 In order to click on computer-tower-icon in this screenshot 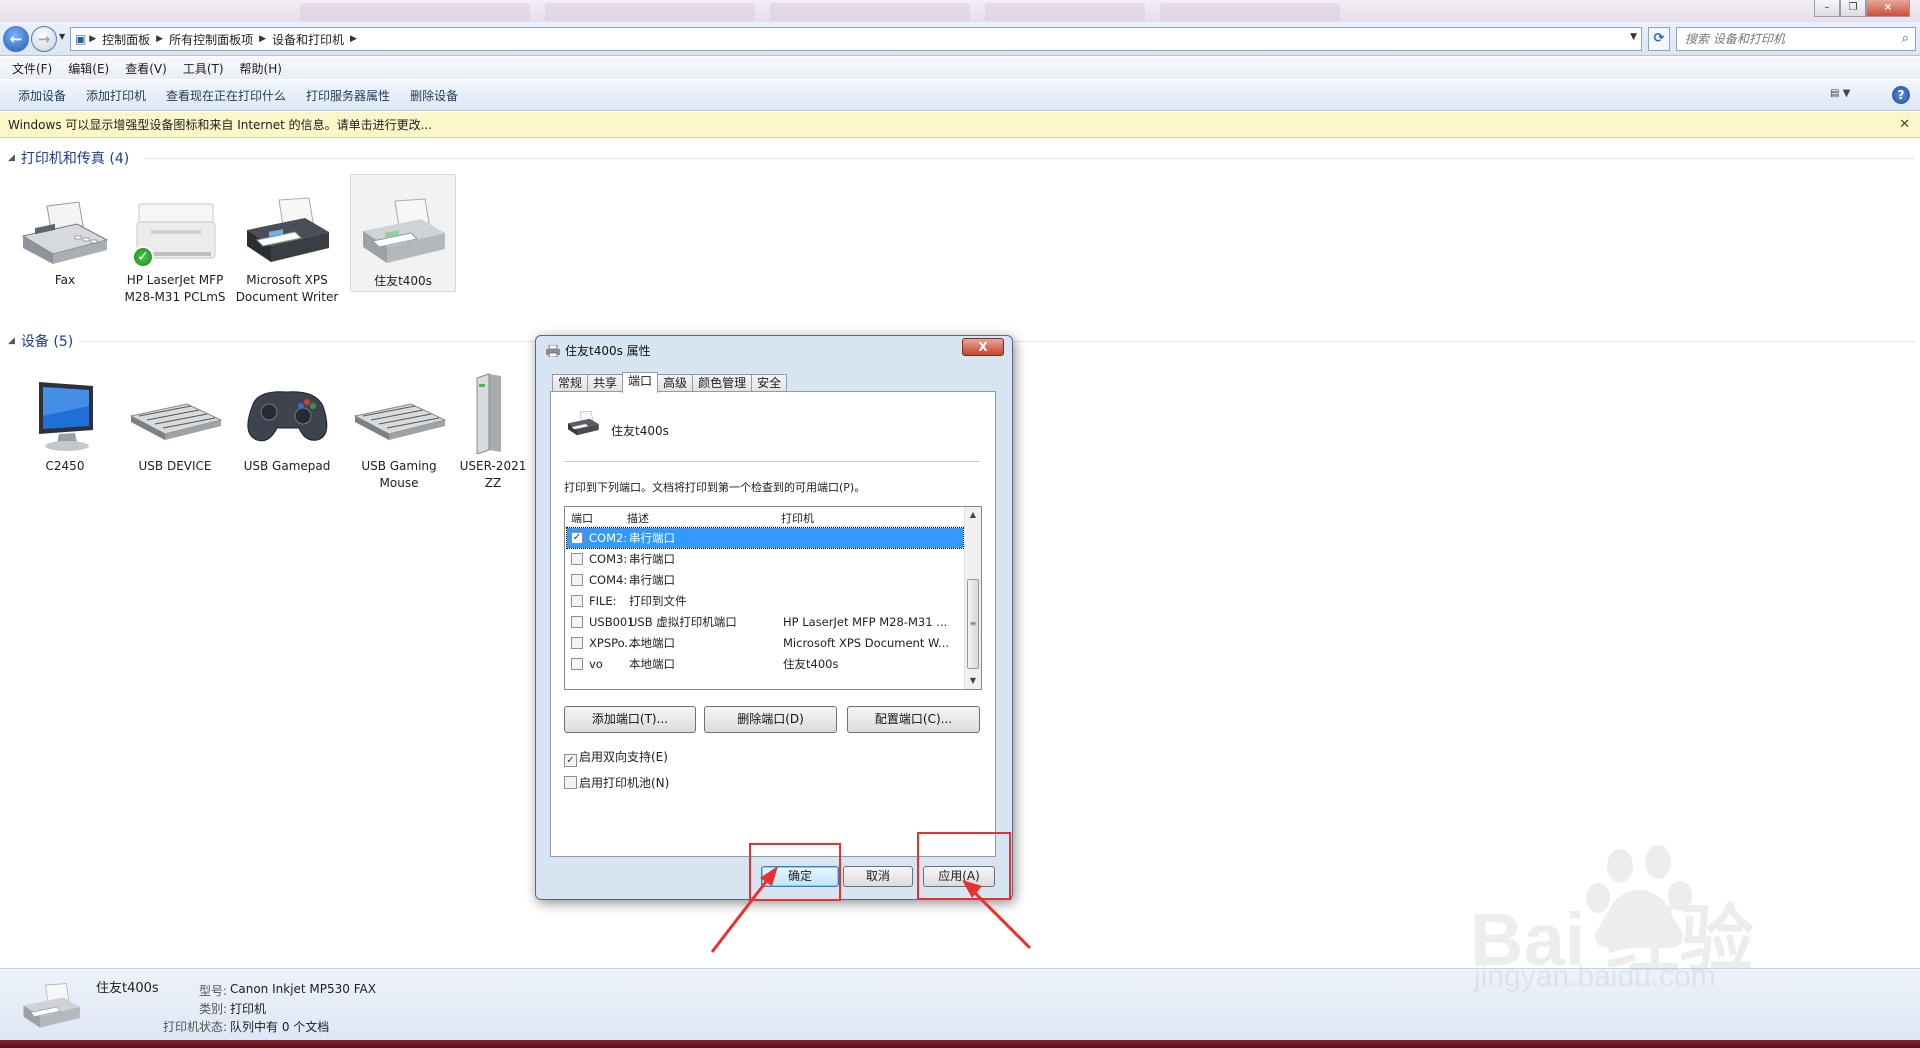, I will do `click(488, 413)`.